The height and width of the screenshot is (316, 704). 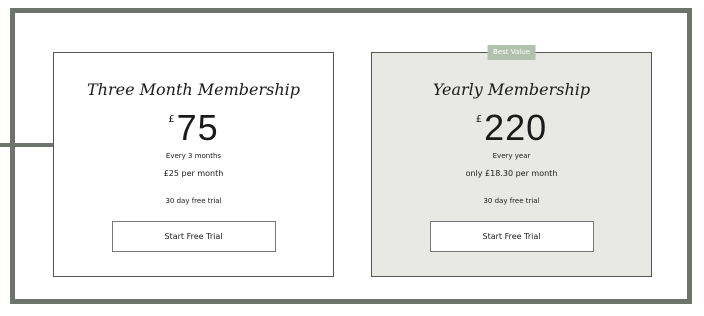 I want to click on monthly-price: only £18.30 per month, so click(x=511, y=173).